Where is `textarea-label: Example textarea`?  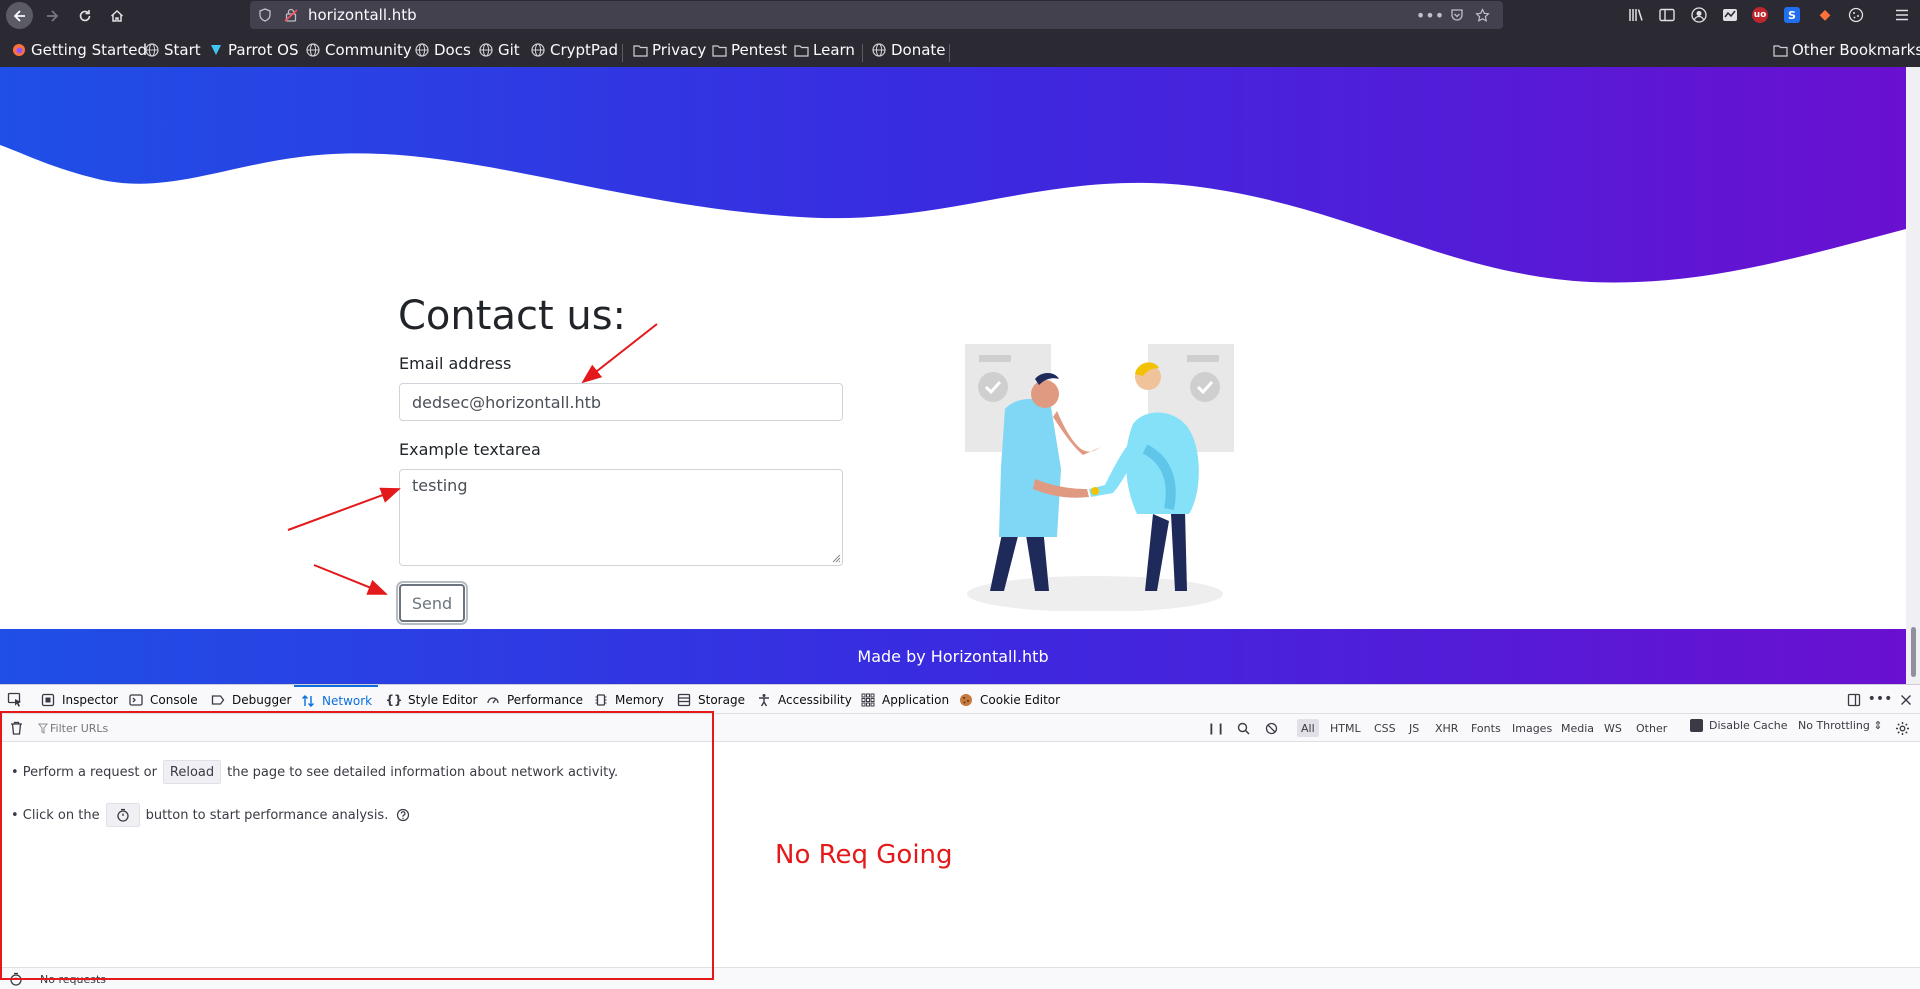 textarea-label: Example textarea is located at coordinates (470, 449).